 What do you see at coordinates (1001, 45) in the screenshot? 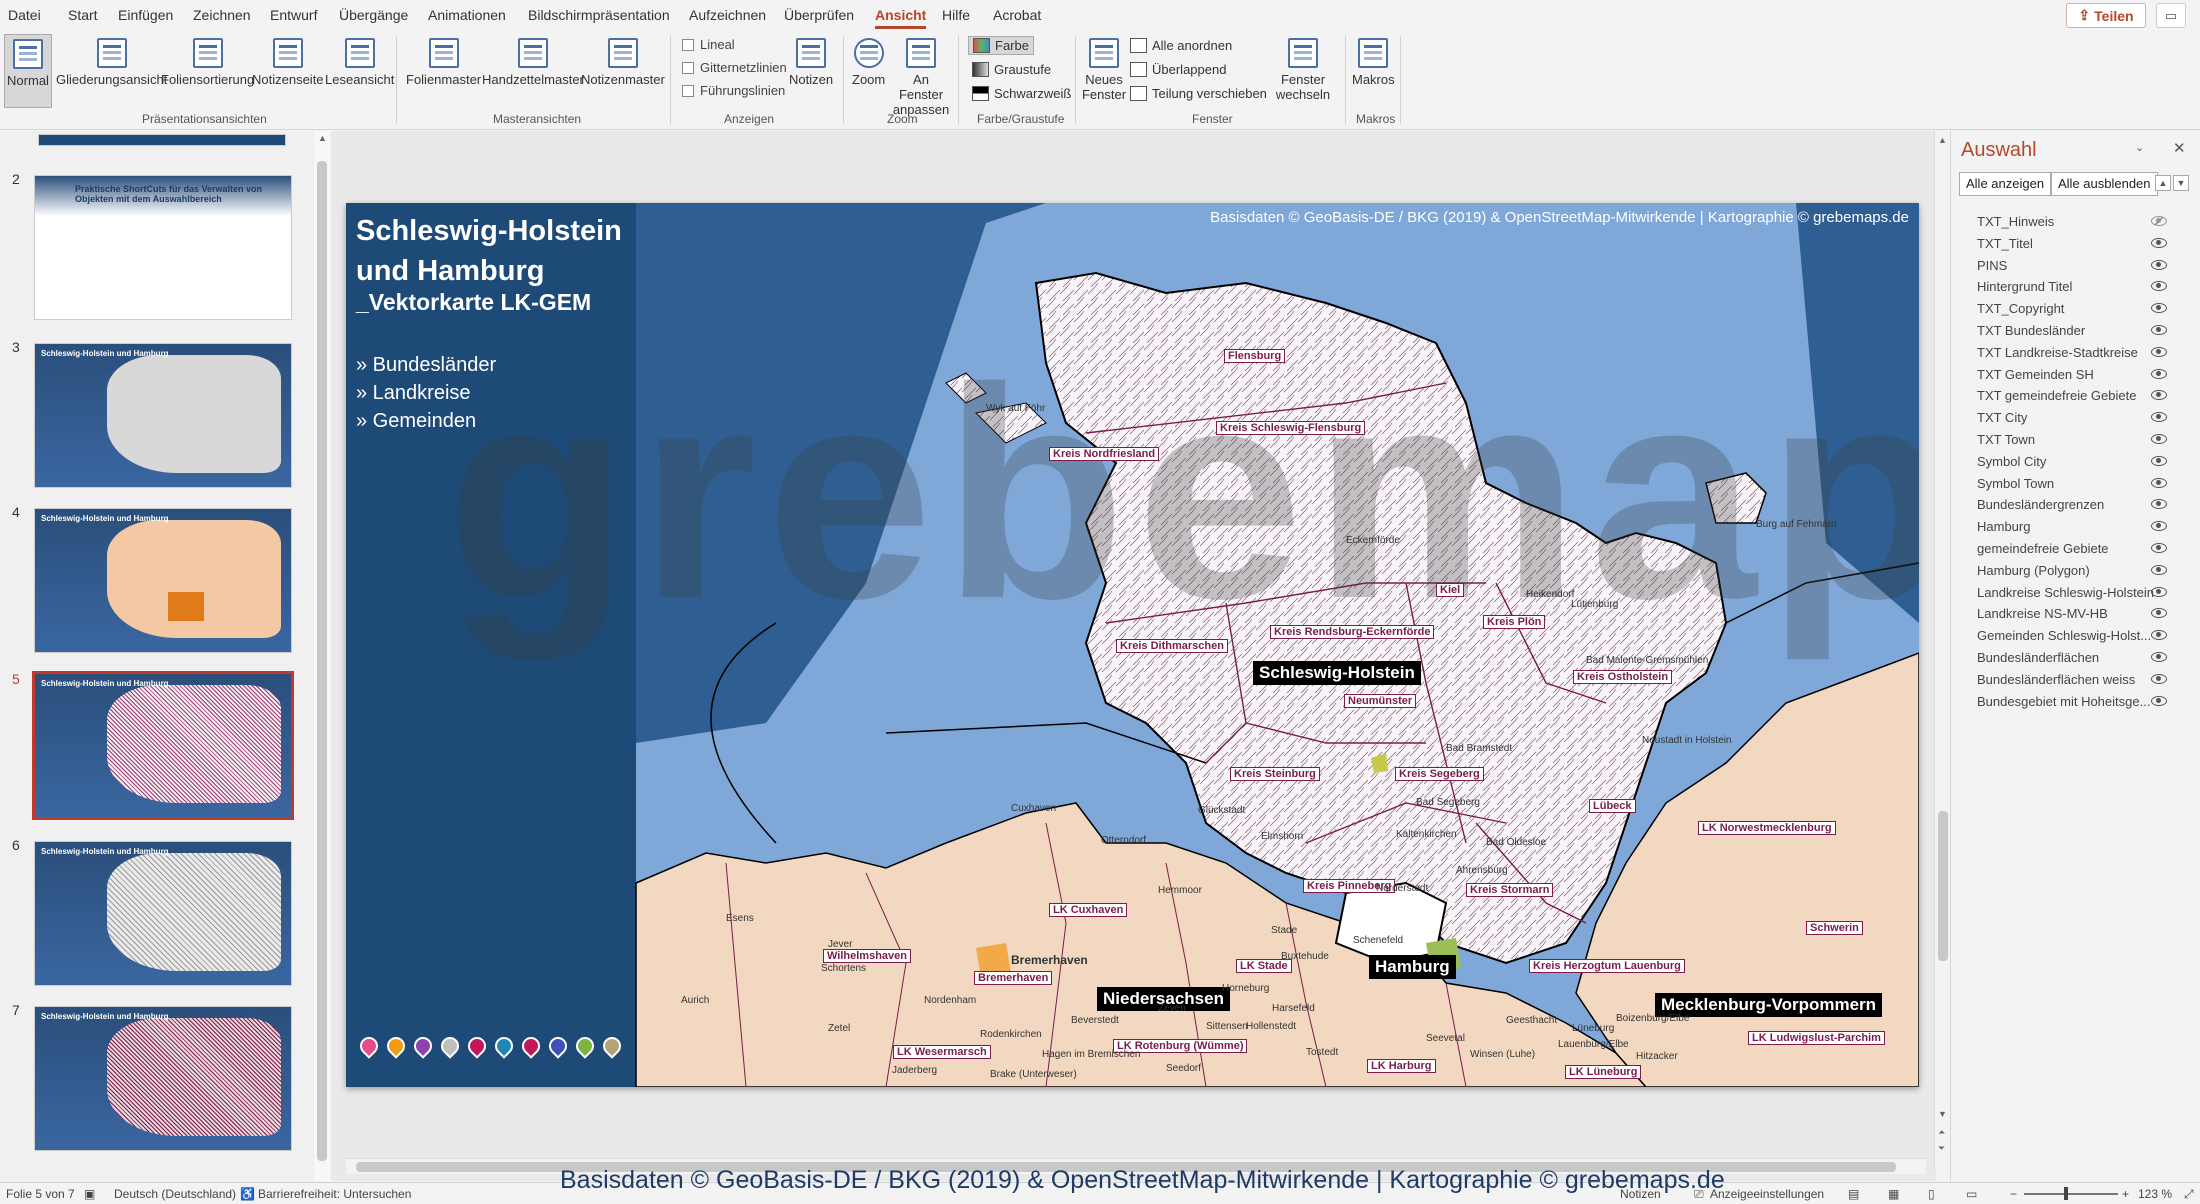
I see `color-button: Farbe` at bounding box center [1001, 45].